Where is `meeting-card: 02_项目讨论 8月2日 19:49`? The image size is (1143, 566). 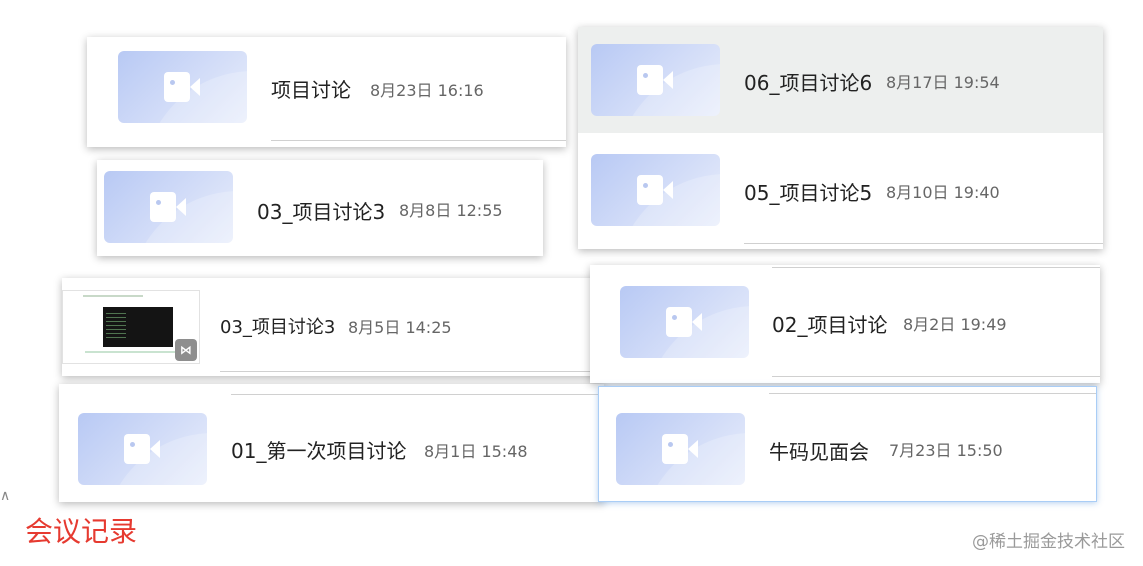
meeting-card: 02_项目讨论 8月2日 19:49 is located at coordinates (845, 324).